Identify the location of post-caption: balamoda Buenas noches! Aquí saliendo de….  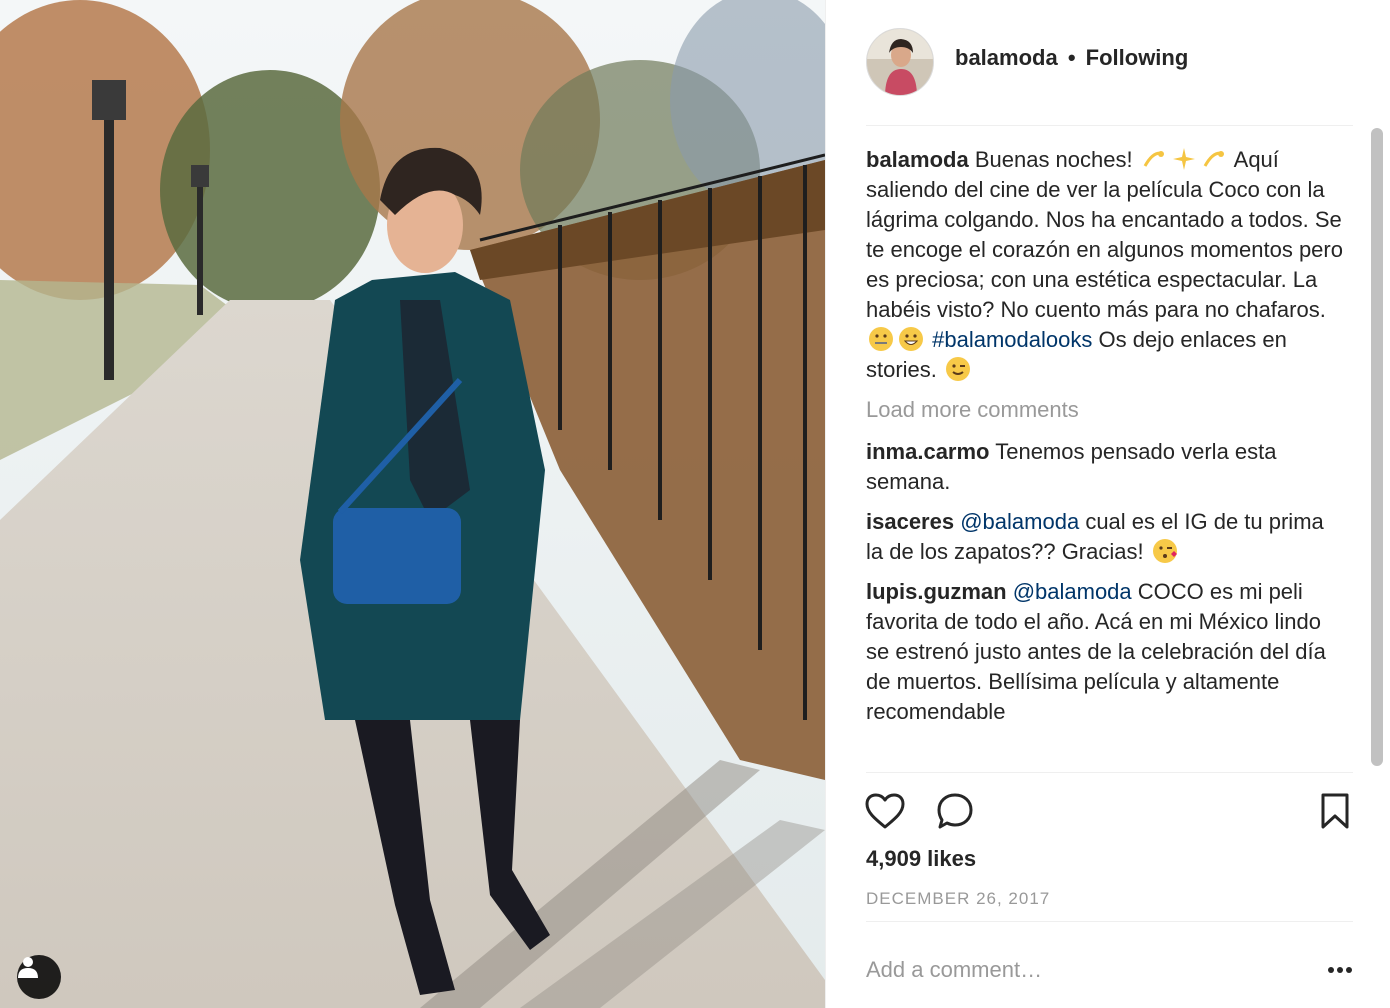
(1106, 265).